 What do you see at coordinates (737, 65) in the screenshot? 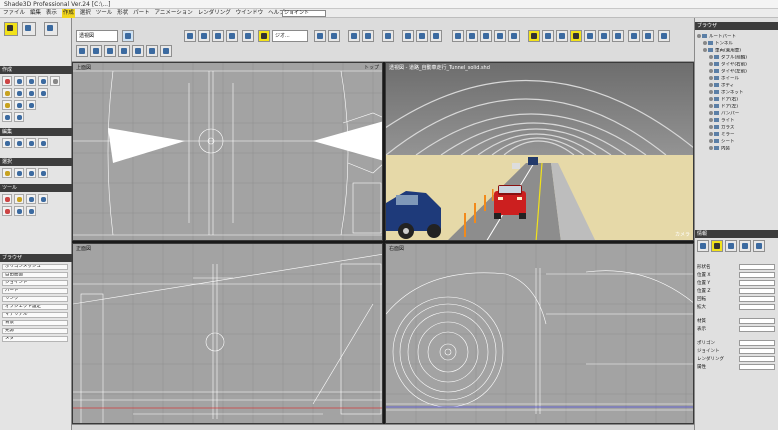
I see `tree-row: タイヤ(右前)` at bounding box center [737, 65].